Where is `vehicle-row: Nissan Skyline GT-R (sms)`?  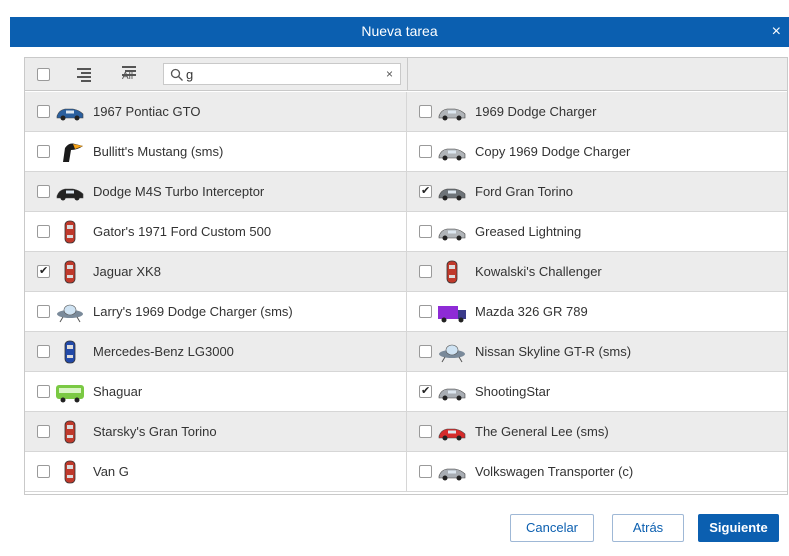 vehicle-row: Nissan Skyline GT-R (sms) is located at coordinates (597, 352).